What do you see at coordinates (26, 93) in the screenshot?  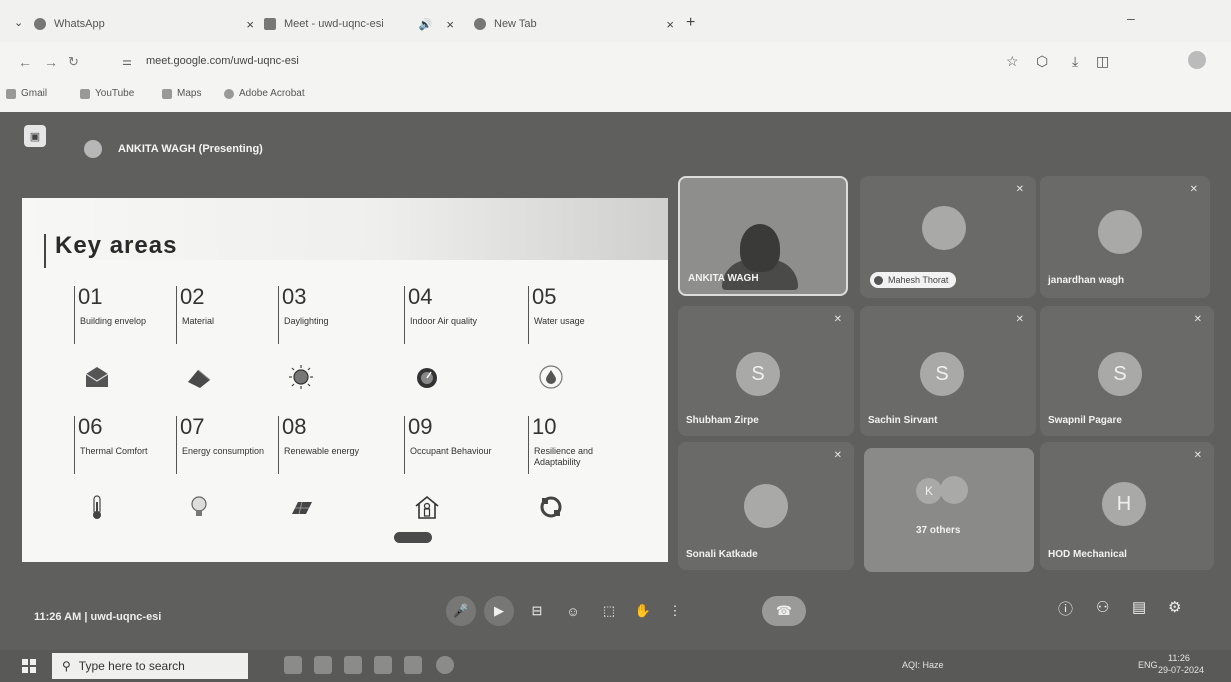 I see `bookmark-gmail: Gmail` at bounding box center [26, 93].